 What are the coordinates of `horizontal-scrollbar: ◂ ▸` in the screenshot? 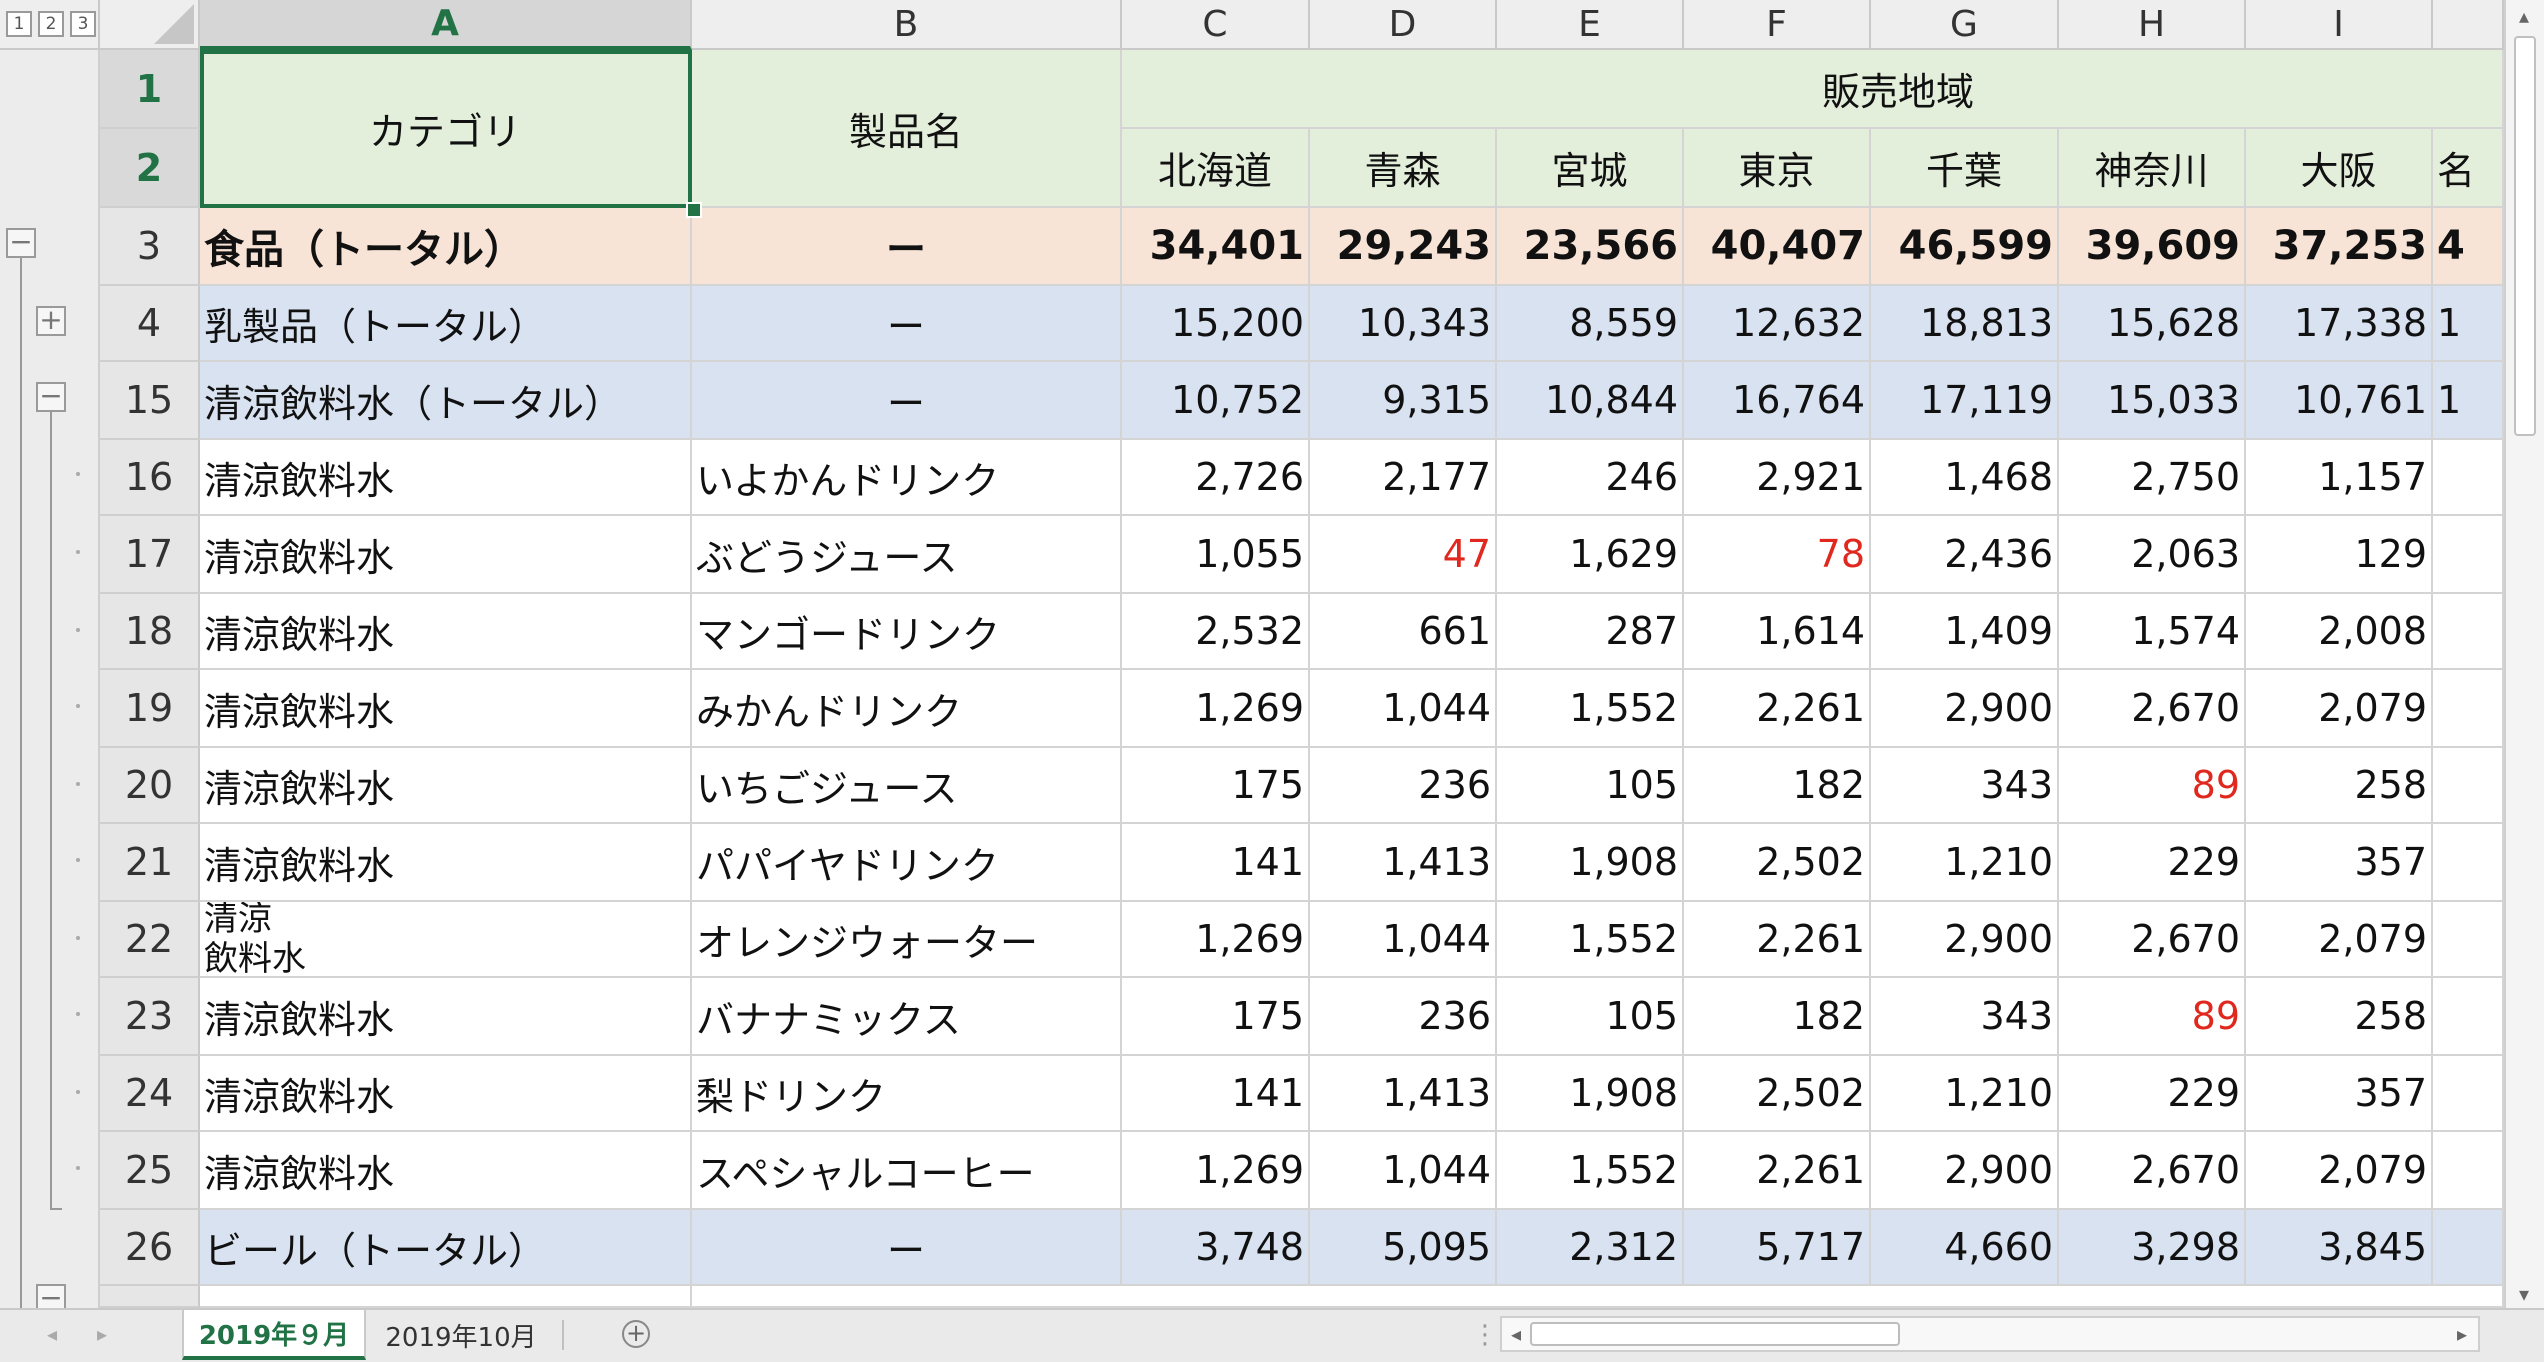 It's located at (1990, 1334).